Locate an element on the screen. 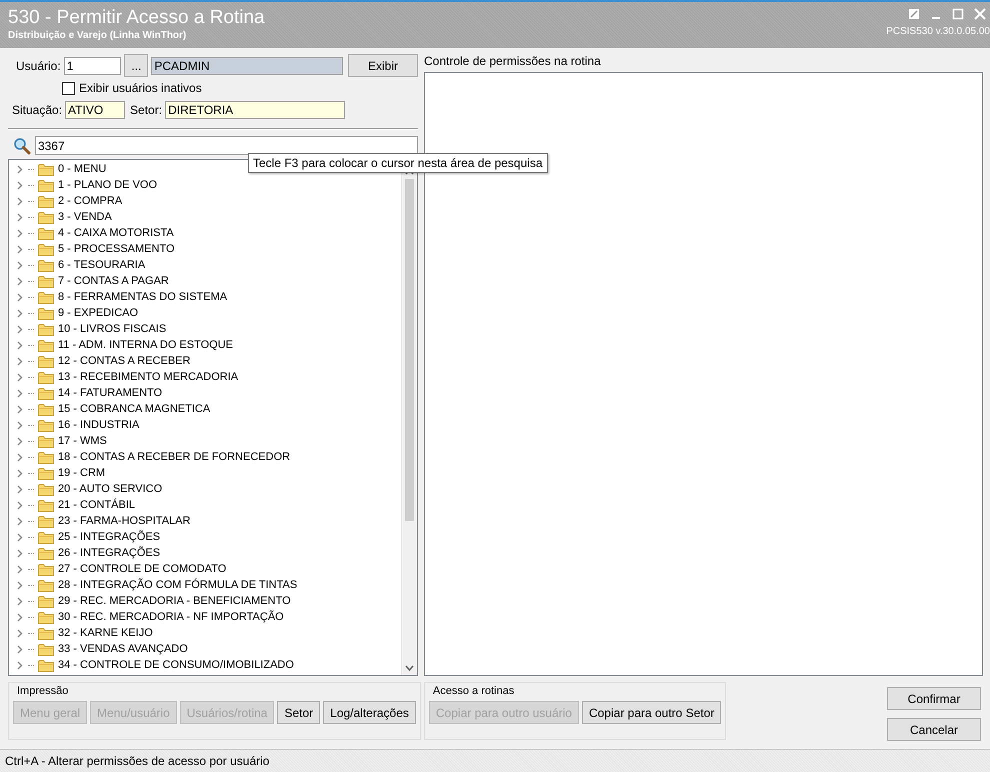 The height and width of the screenshot is (772, 990). status-text: Ctrl+A - Alterar permissões de acesso por usuário is located at coordinates (137, 761).